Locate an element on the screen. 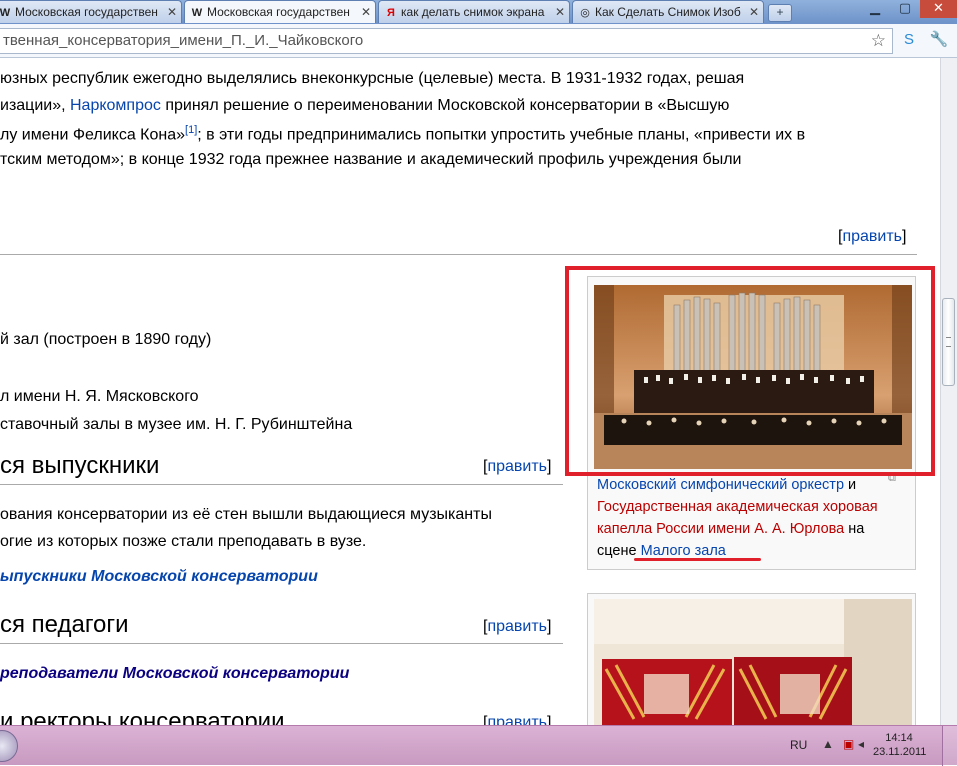 The height and width of the screenshot is (766, 957). windows-taskbar: RU ▲ ▣ ◂ 14:14 23.11.2011 is located at coordinates (478, 745).